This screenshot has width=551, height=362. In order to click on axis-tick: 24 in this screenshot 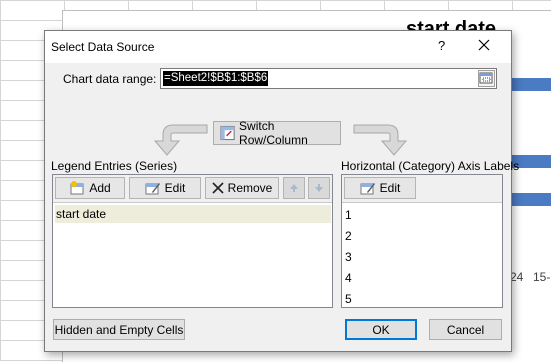, I will do `click(517, 277)`.